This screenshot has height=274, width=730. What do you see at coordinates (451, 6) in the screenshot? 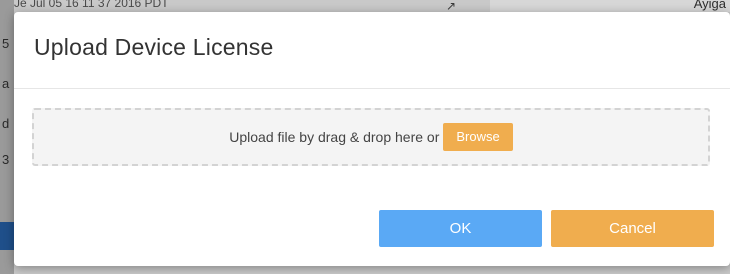
I see `background-arrow-icon: ↗` at bounding box center [451, 6].